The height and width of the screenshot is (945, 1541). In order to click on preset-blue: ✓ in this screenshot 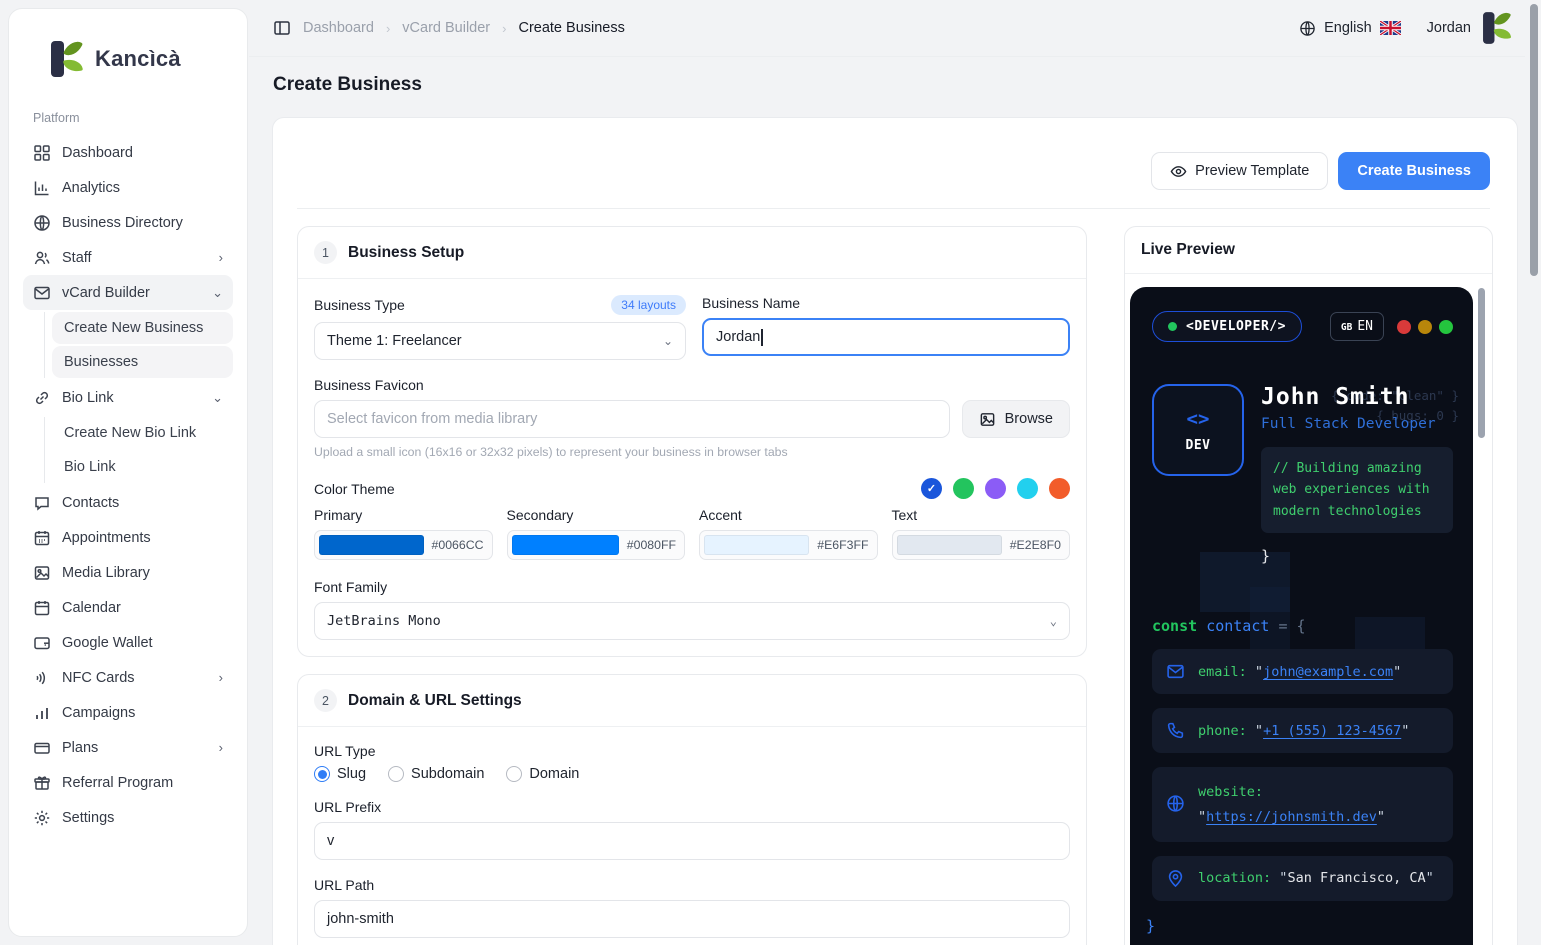, I will do `click(931, 488)`.